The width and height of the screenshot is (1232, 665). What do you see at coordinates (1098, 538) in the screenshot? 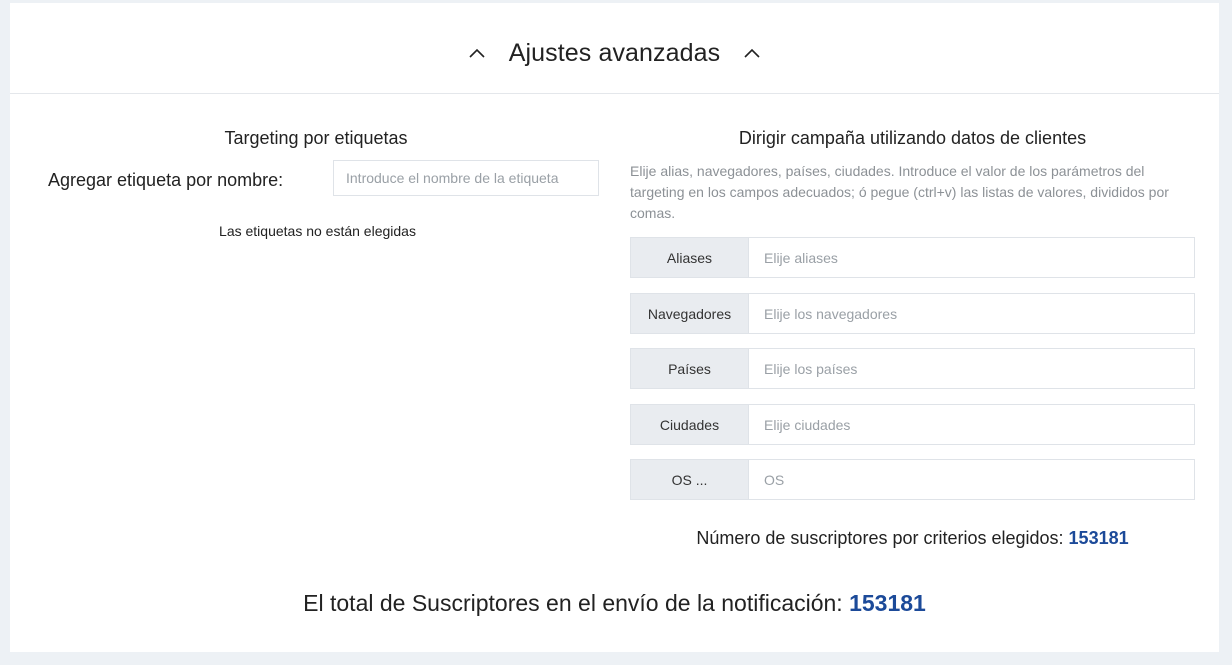
I see `criteria-subscribers-count: 153181` at bounding box center [1098, 538].